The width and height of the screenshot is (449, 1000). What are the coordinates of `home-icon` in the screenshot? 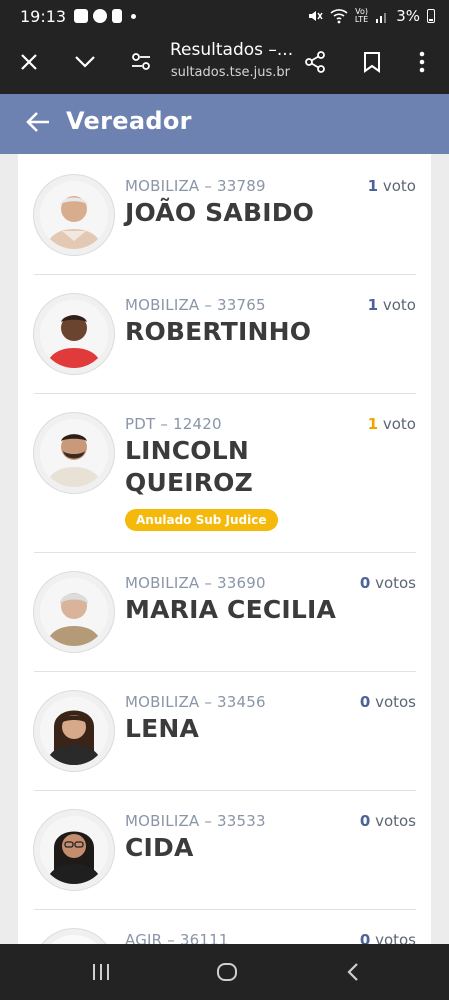 It's located at (227, 972).